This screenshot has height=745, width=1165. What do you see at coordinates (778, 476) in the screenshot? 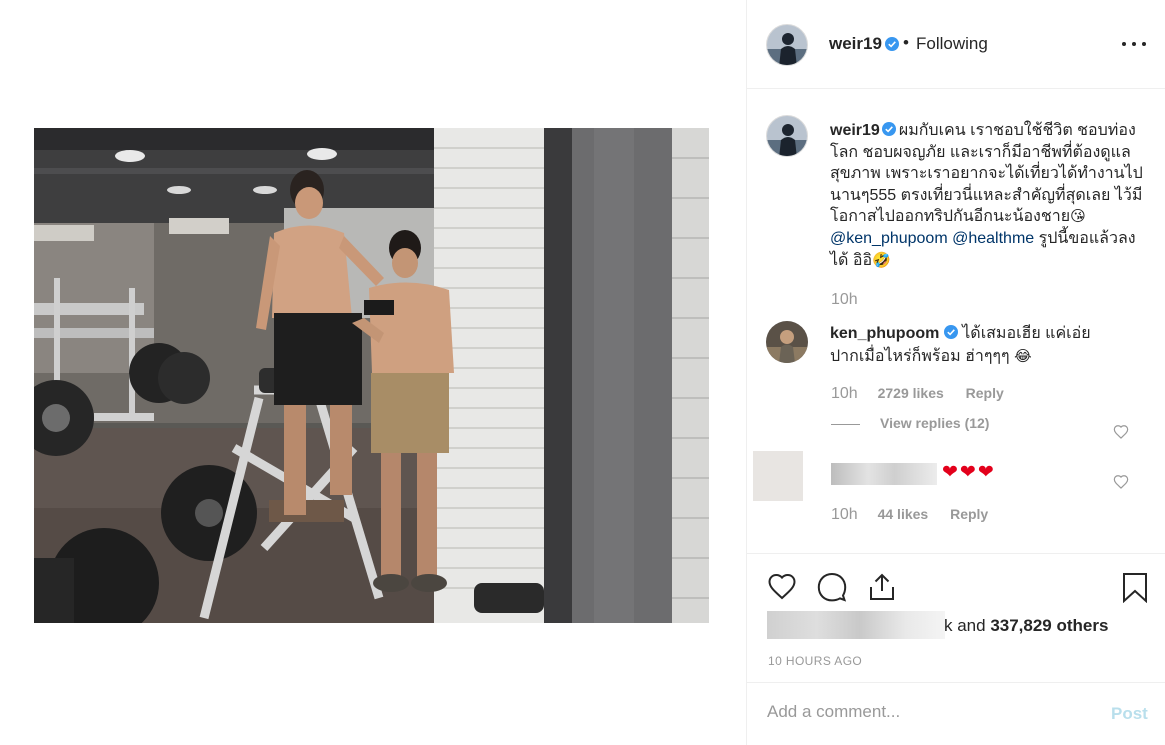
I see `commenter-avatar-redacted` at bounding box center [778, 476].